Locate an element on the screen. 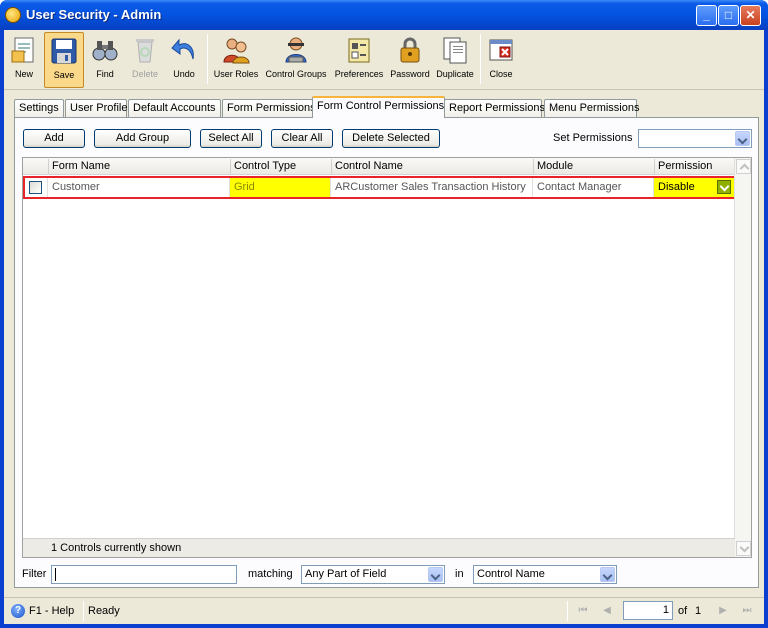  find-button: Find is located at coordinates (105, 60).